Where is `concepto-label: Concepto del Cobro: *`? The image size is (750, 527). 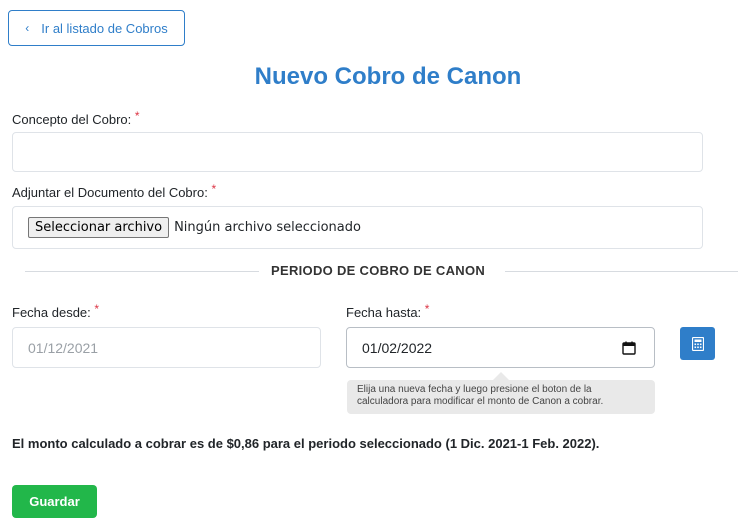 concepto-label: Concepto del Cobro: * is located at coordinates (76, 118).